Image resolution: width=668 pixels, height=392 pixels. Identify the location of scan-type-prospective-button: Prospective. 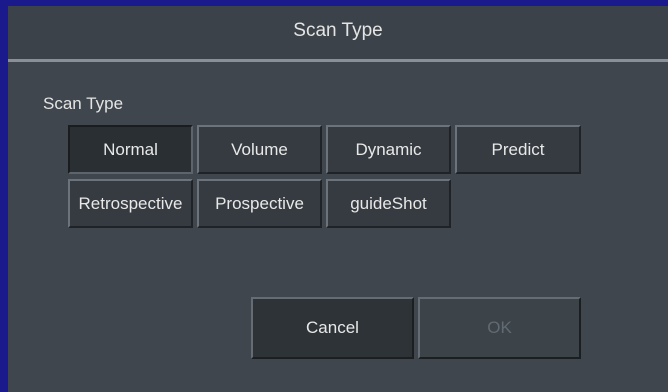
(259, 203).